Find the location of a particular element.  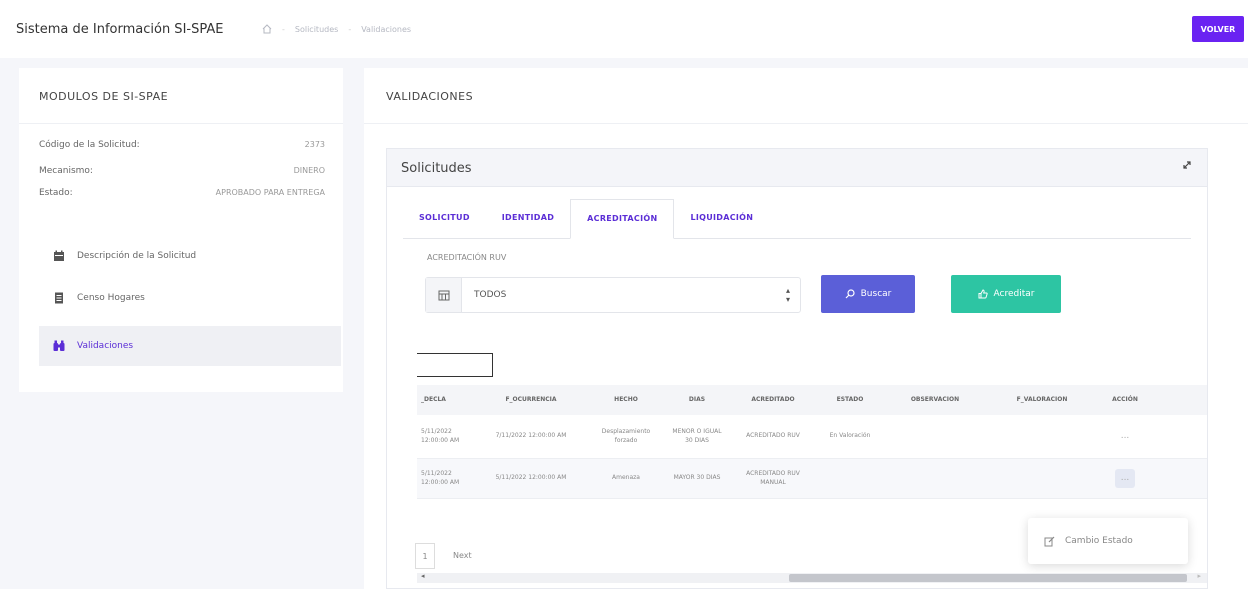

expand-icon is located at coordinates (1187, 165).